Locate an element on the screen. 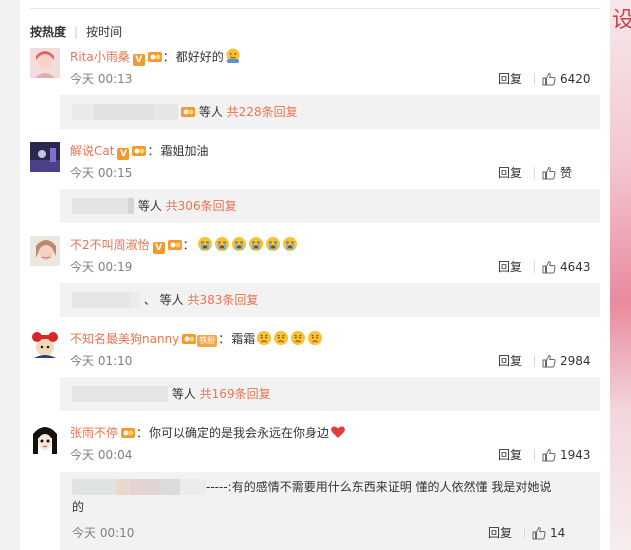 The height and width of the screenshot is (550, 631). username: 解说Cat is located at coordinates (92, 151).